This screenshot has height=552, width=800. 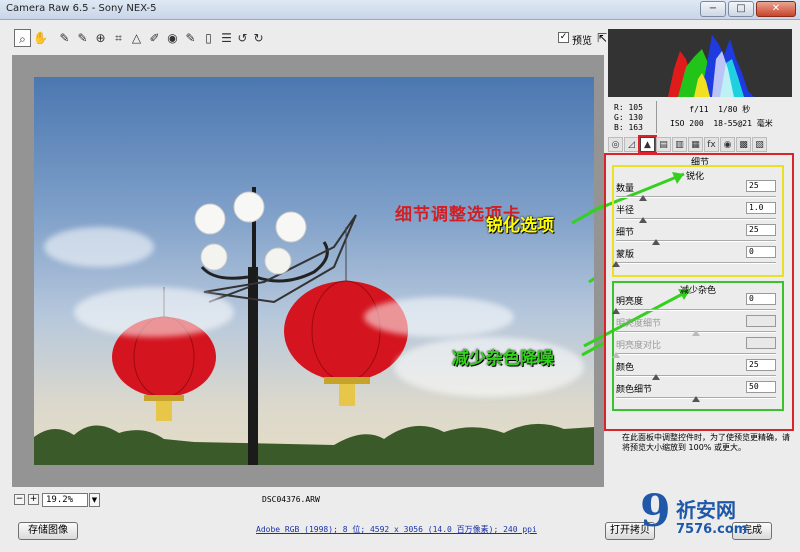 What do you see at coordinates (625, 211) in the screenshot?
I see `sharpen-label: 半径` at bounding box center [625, 211].